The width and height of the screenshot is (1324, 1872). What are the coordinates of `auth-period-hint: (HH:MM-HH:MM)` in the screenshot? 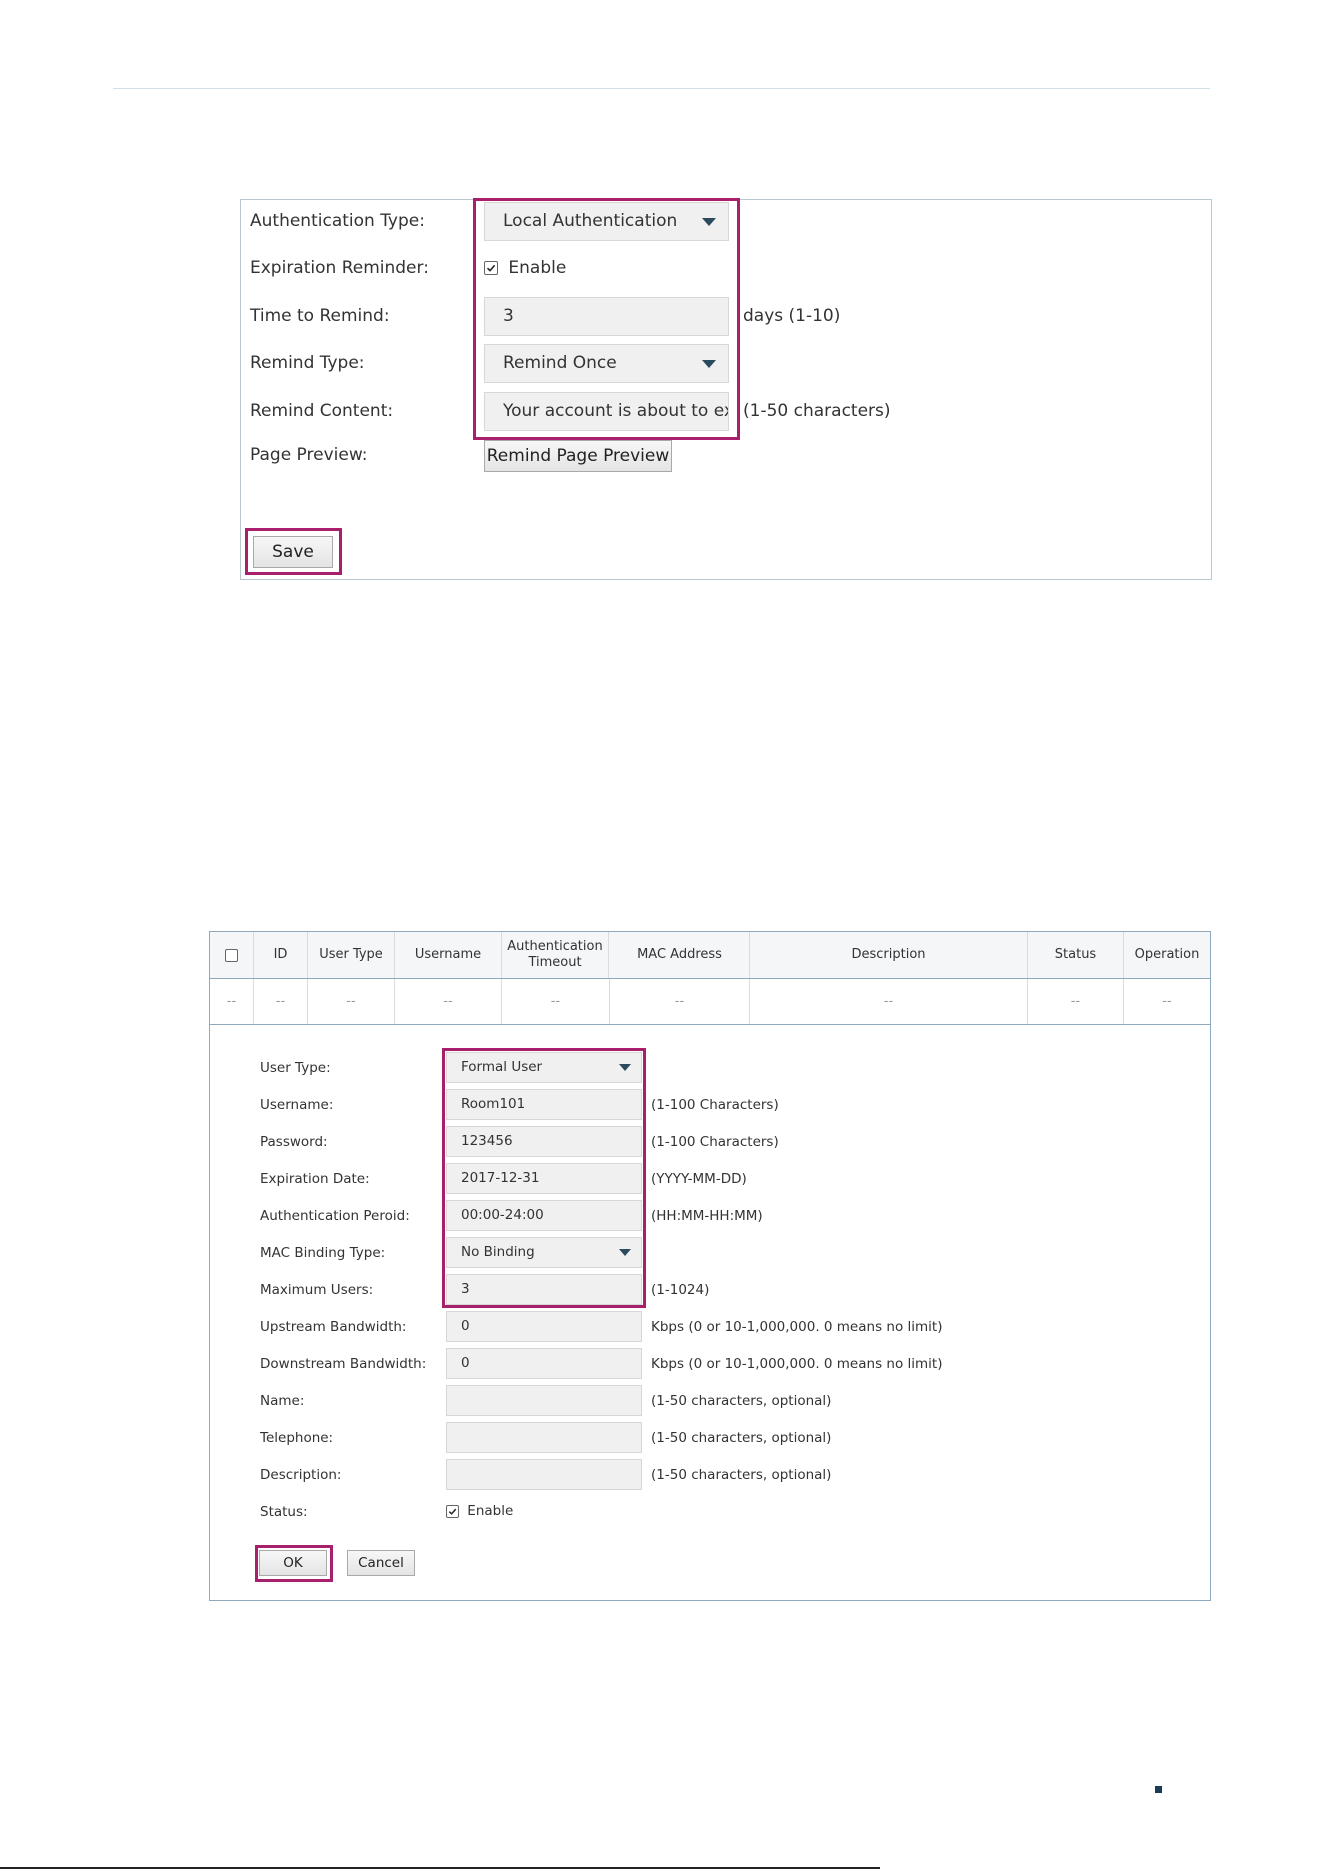 It's located at (707, 1216).